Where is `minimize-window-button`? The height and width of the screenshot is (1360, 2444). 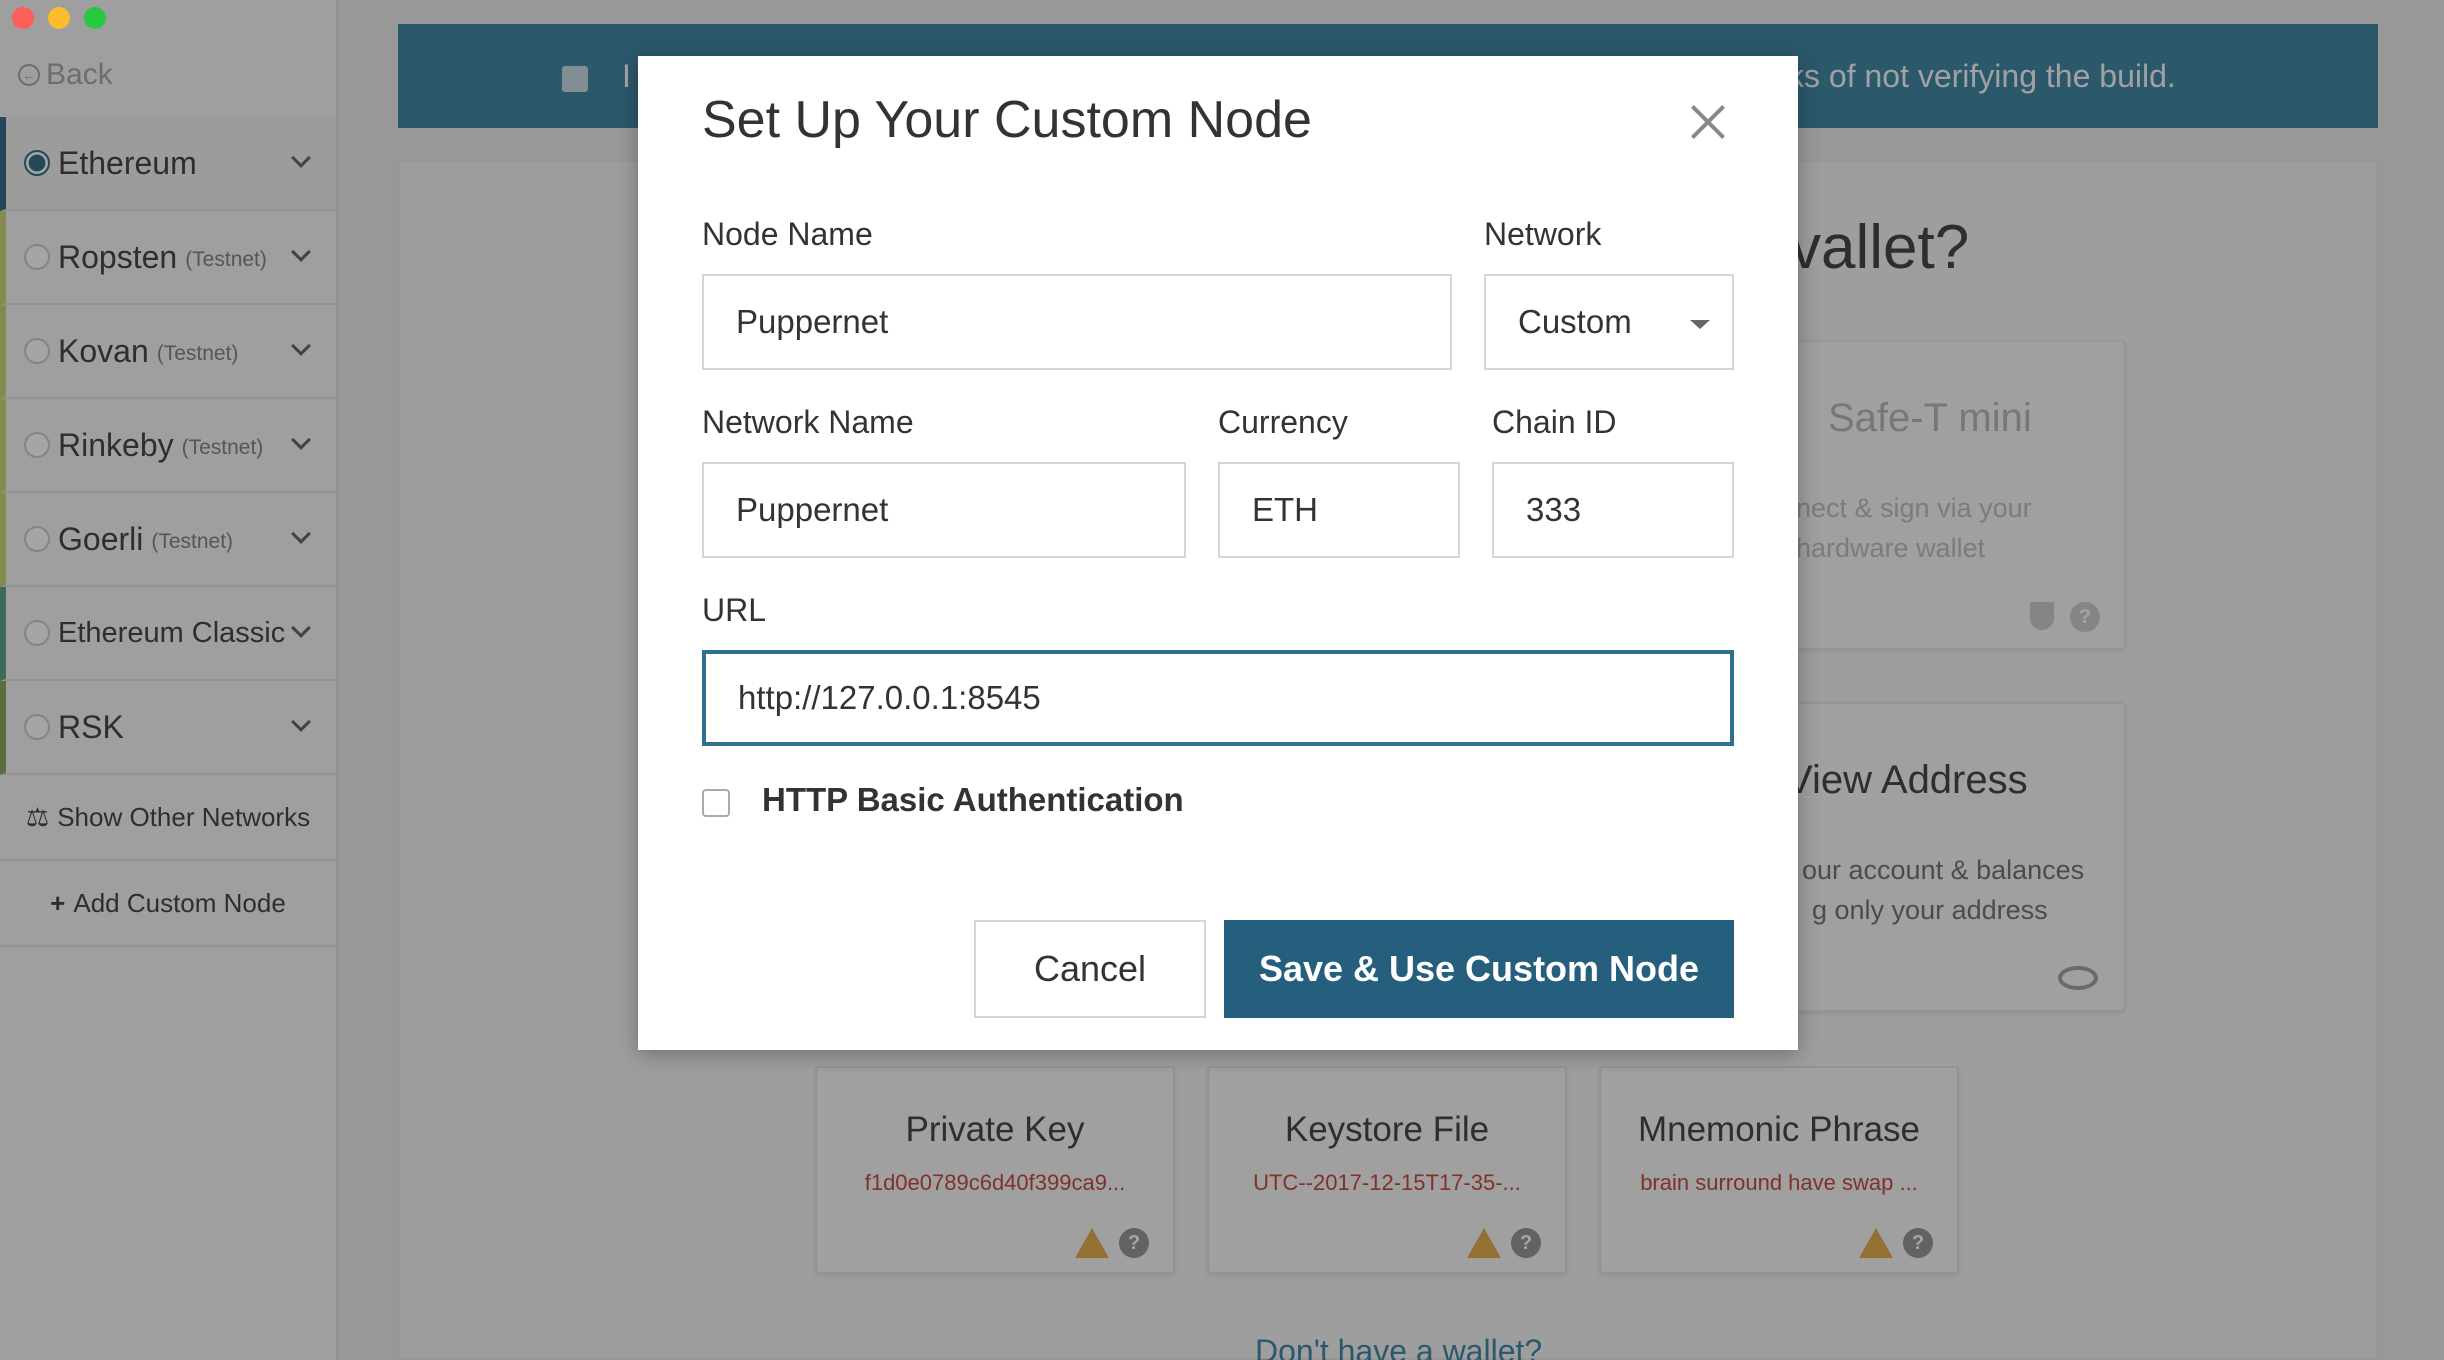 minimize-window-button is located at coordinates (59, 18).